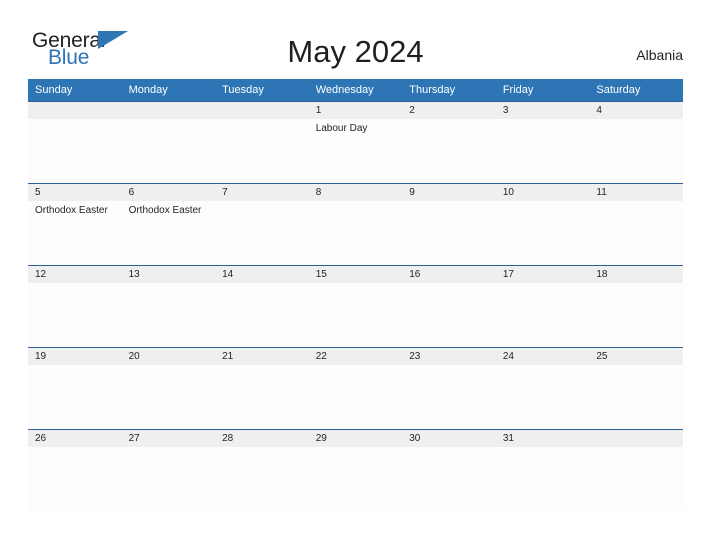 The width and height of the screenshot is (712, 550). I want to click on day-number: 17, so click(542, 274).